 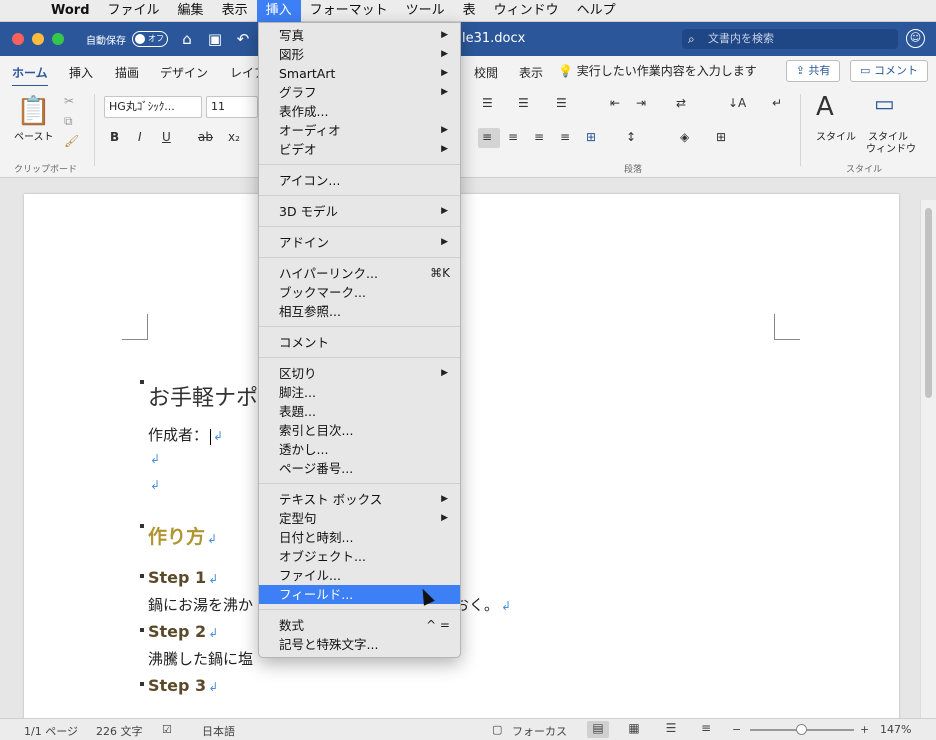 What do you see at coordinates (359, 342) in the screenshot?
I see `insert-menu-item: コメント` at bounding box center [359, 342].